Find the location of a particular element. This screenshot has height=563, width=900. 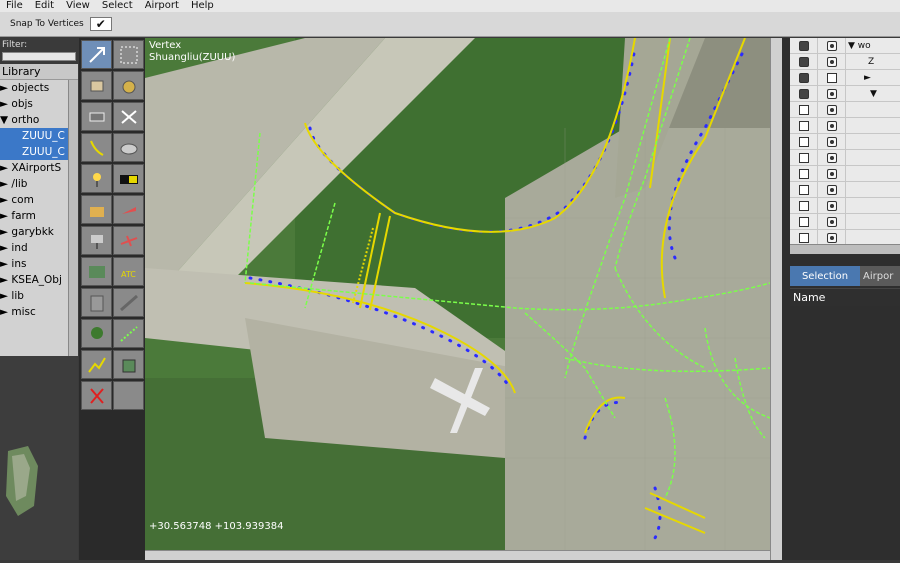

library-item: ► garybkk is located at coordinates (39, 232).